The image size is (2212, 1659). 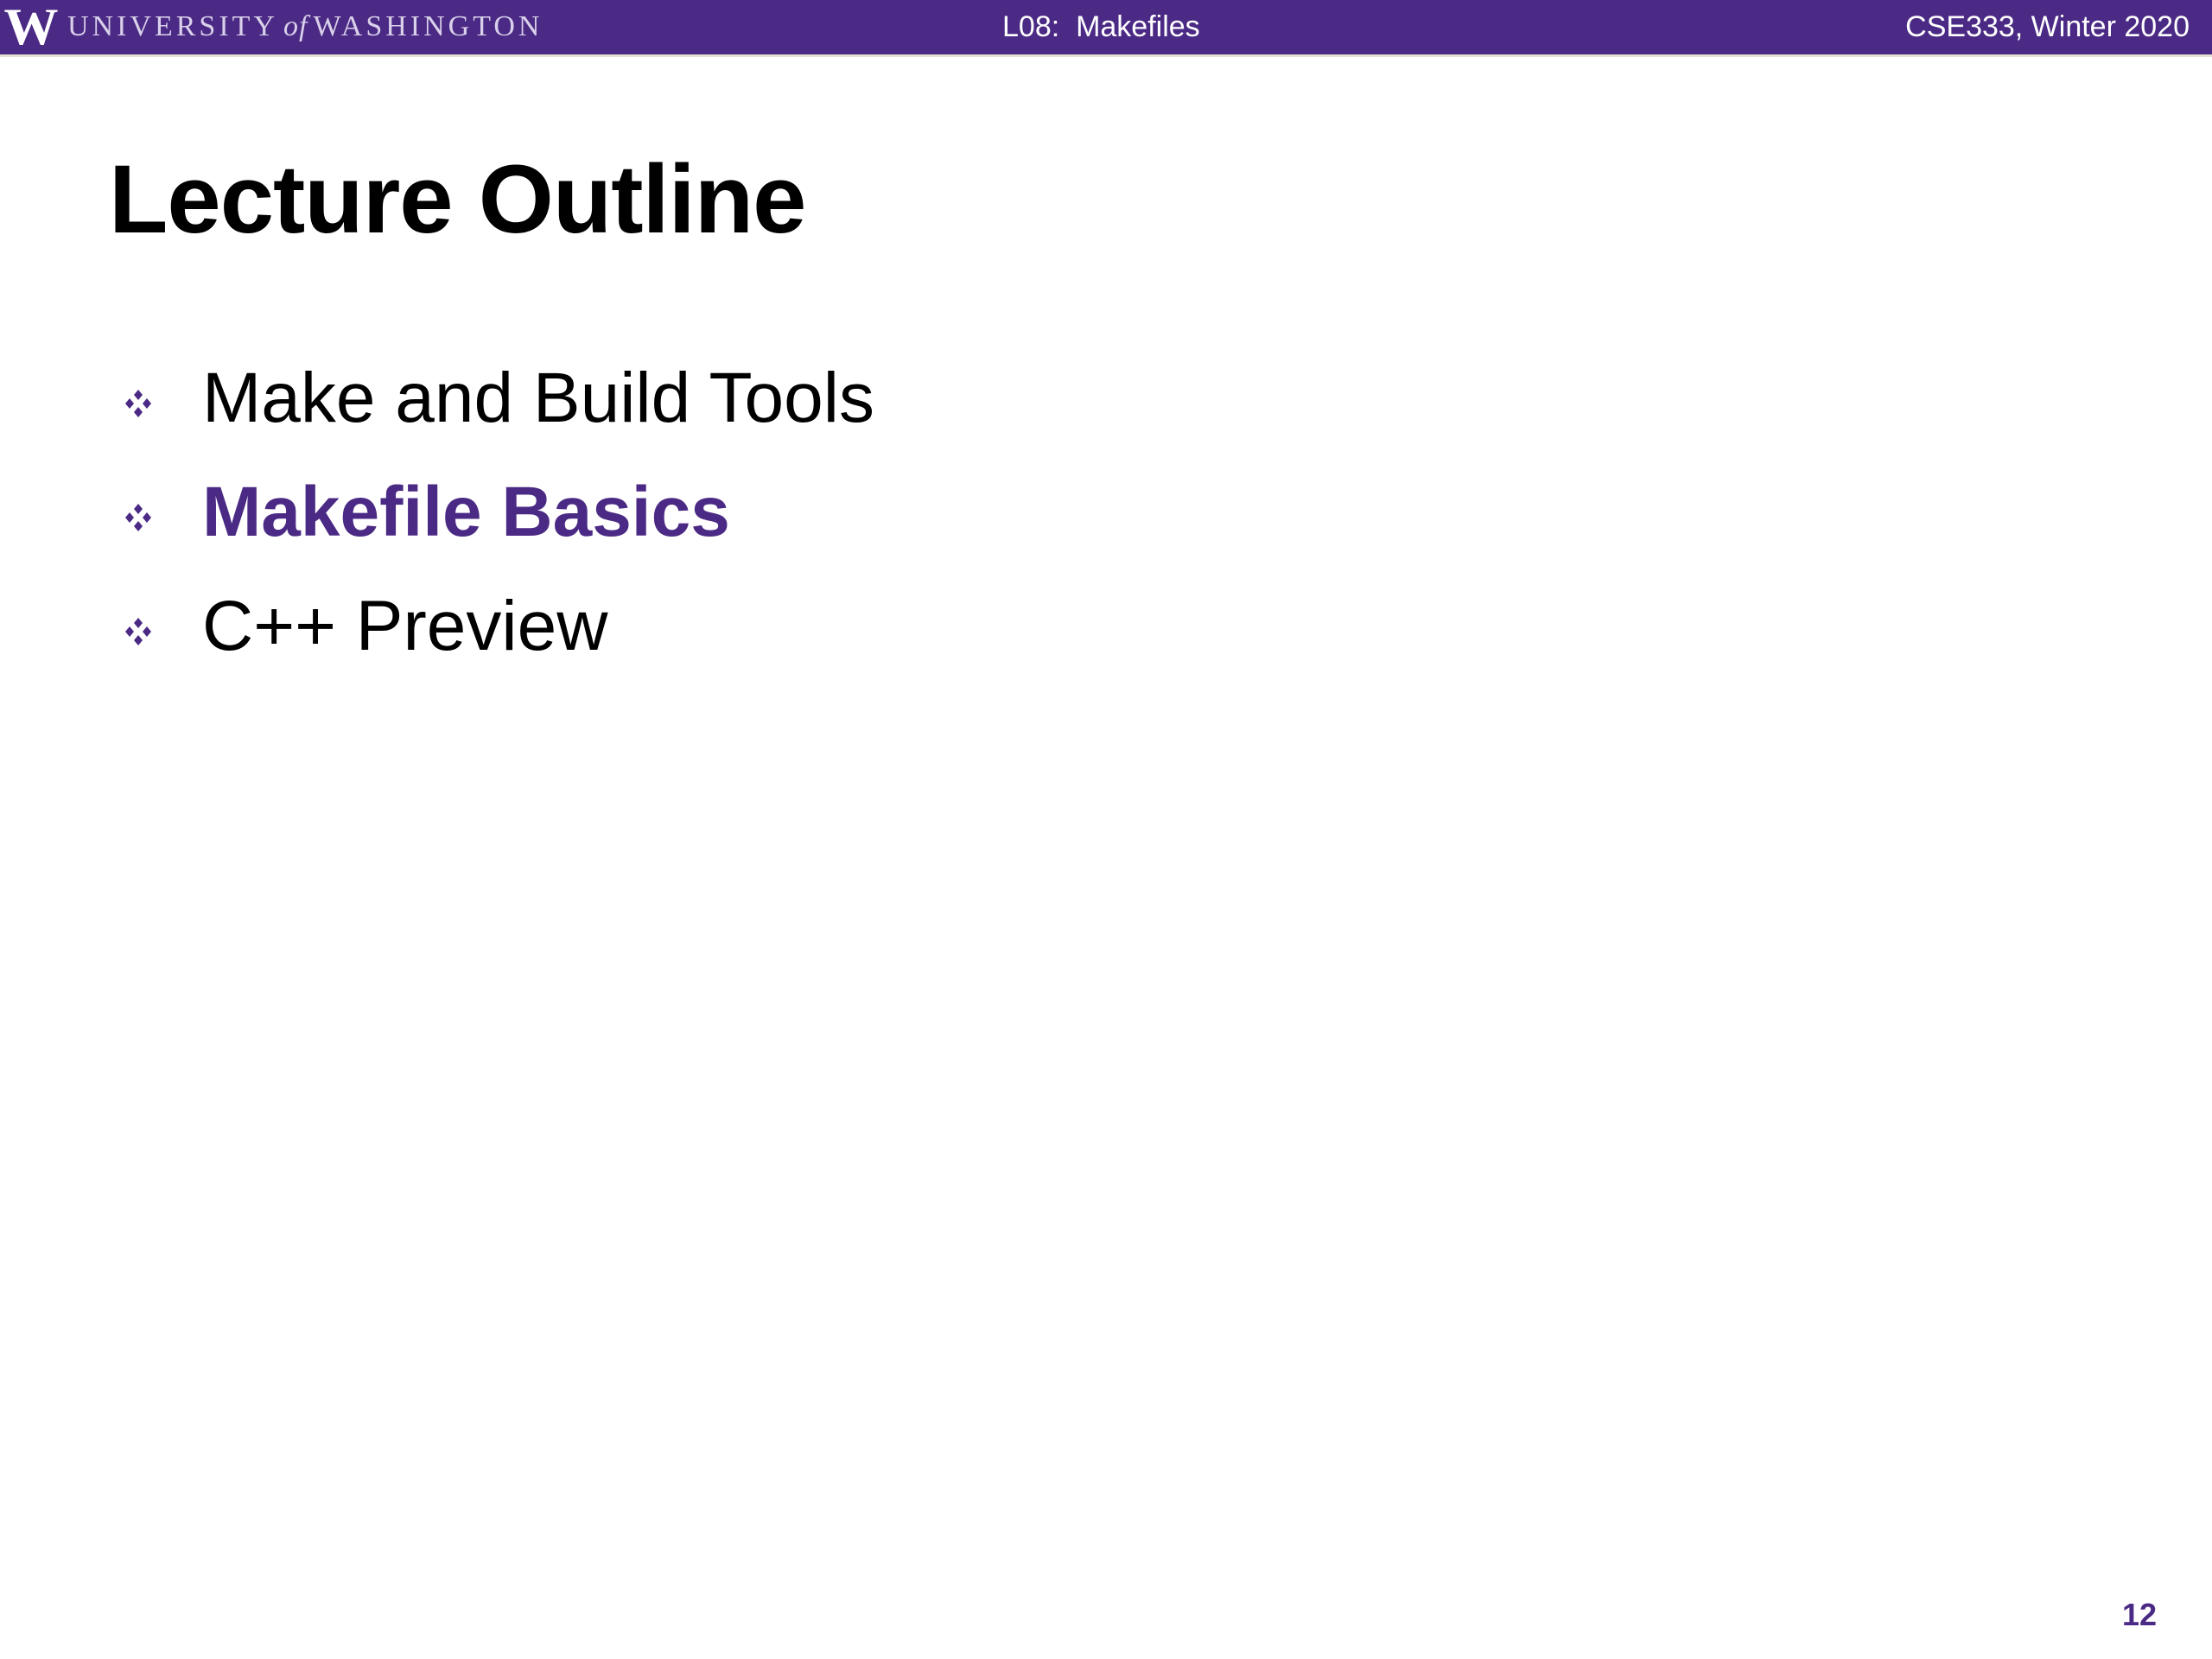 I want to click on wordmark-washington: WASHINGTON, so click(x=428, y=26).